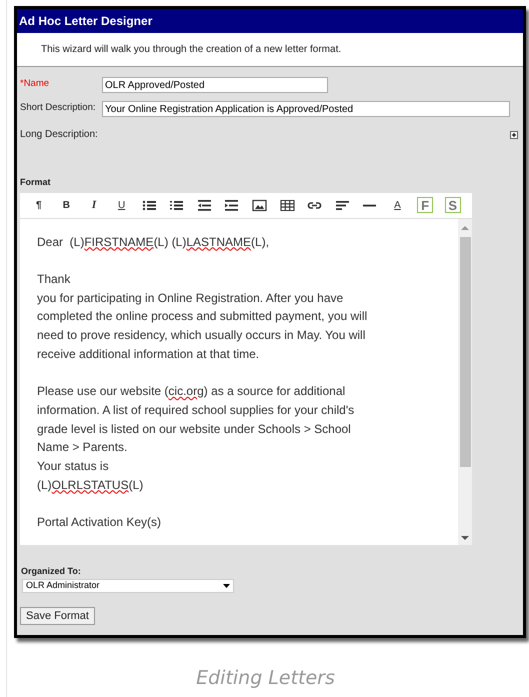  What do you see at coordinates (465, 537) in the screenshot?
I see `scroll-down-arrow-icon` at bounding box center [465, 537].